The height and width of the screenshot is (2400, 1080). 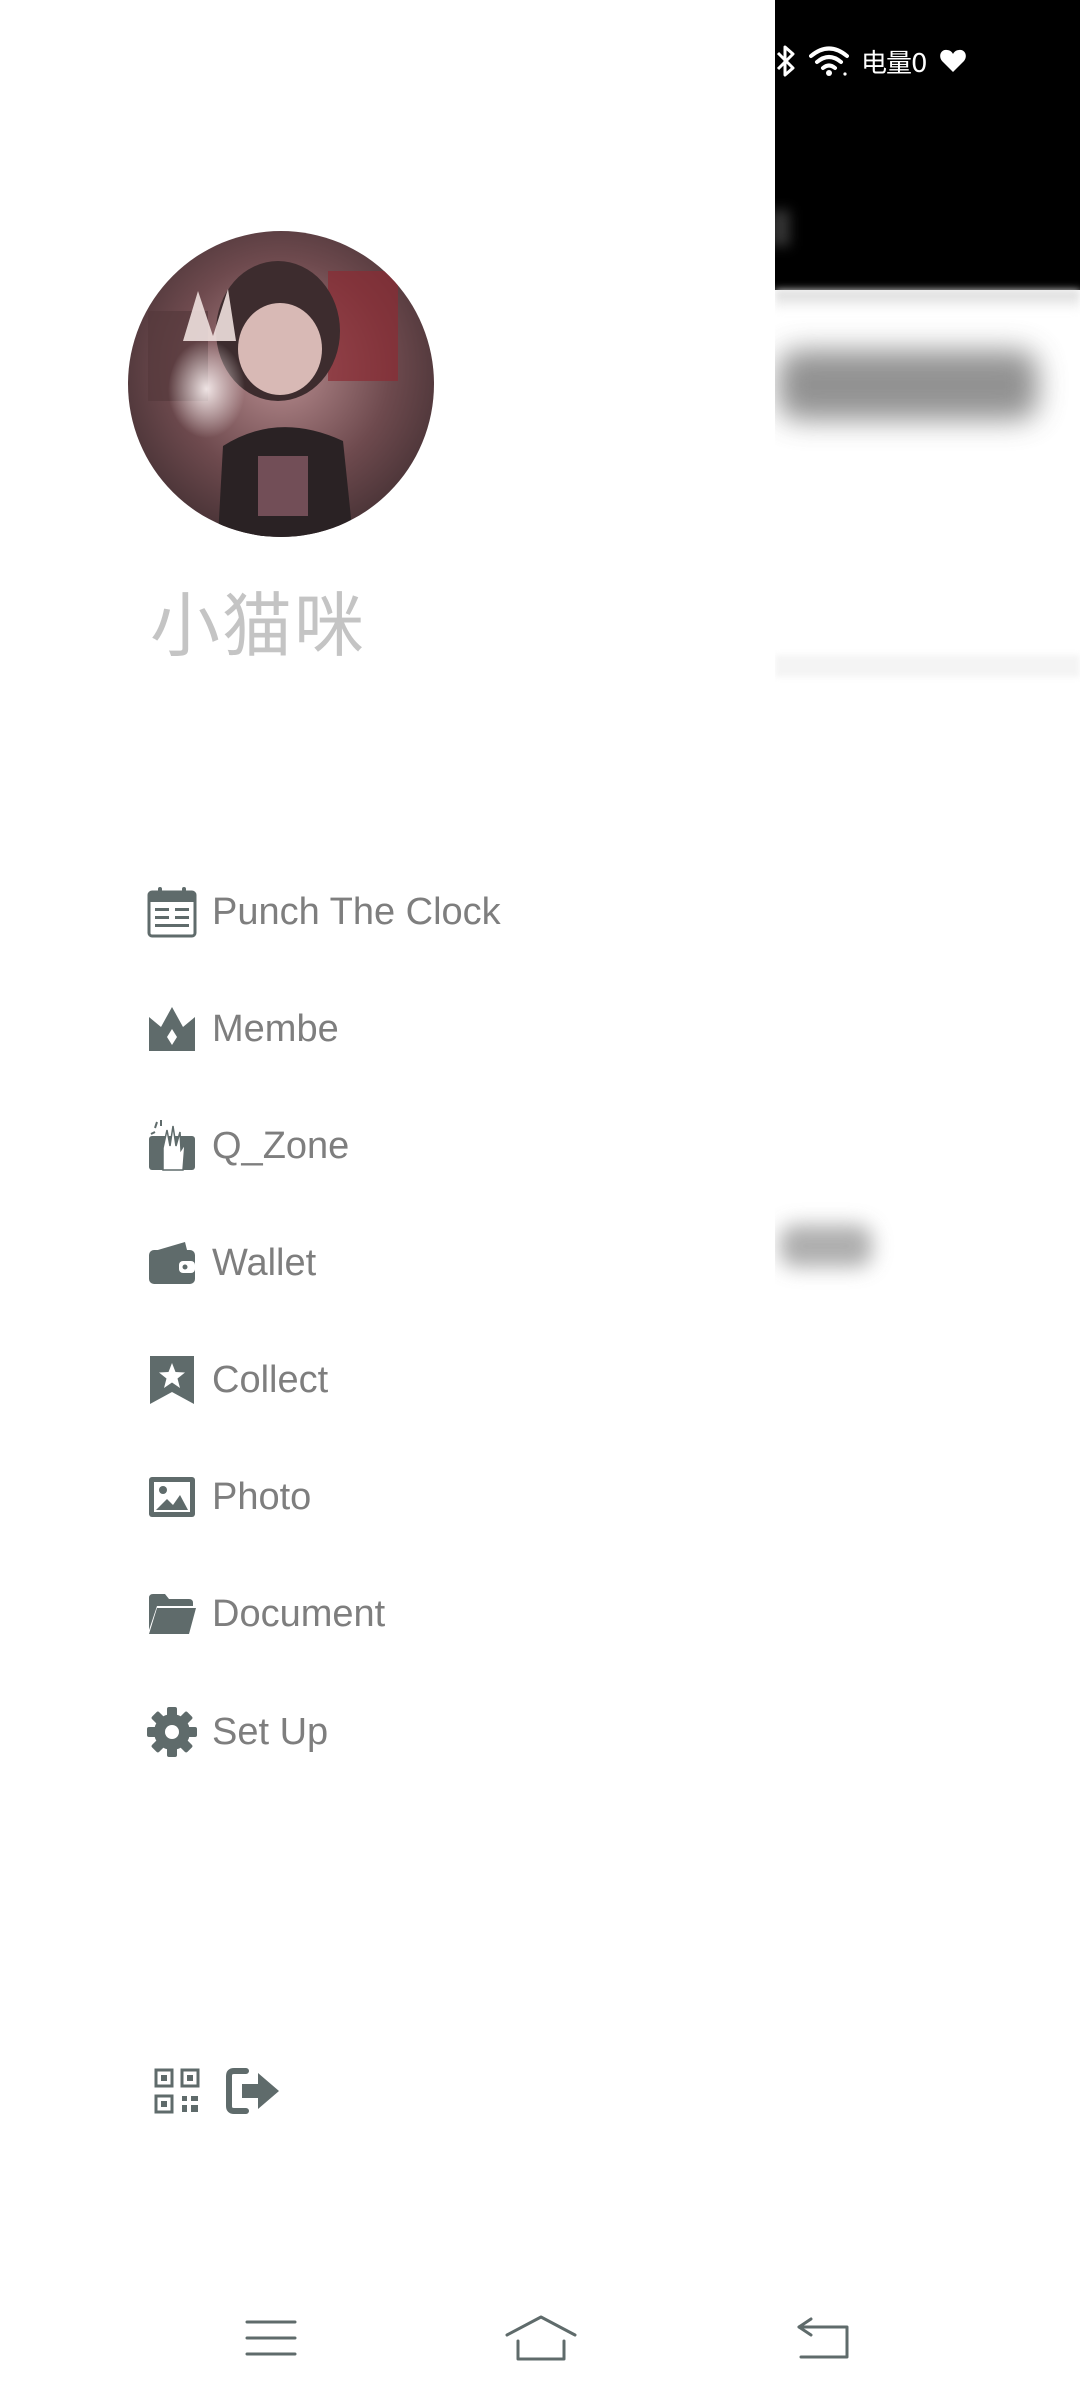 I want to click on wallet-icon, so click(x=172, y=1263).